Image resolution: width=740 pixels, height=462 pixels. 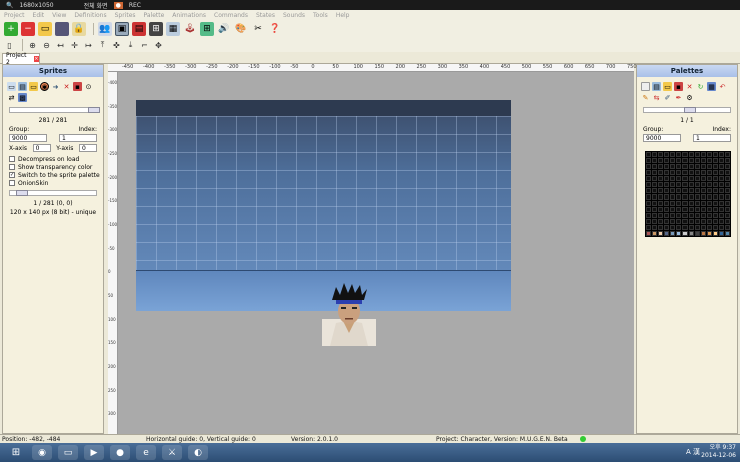 I want to click on brush-icon: ✐, so click(x=667, y=97).